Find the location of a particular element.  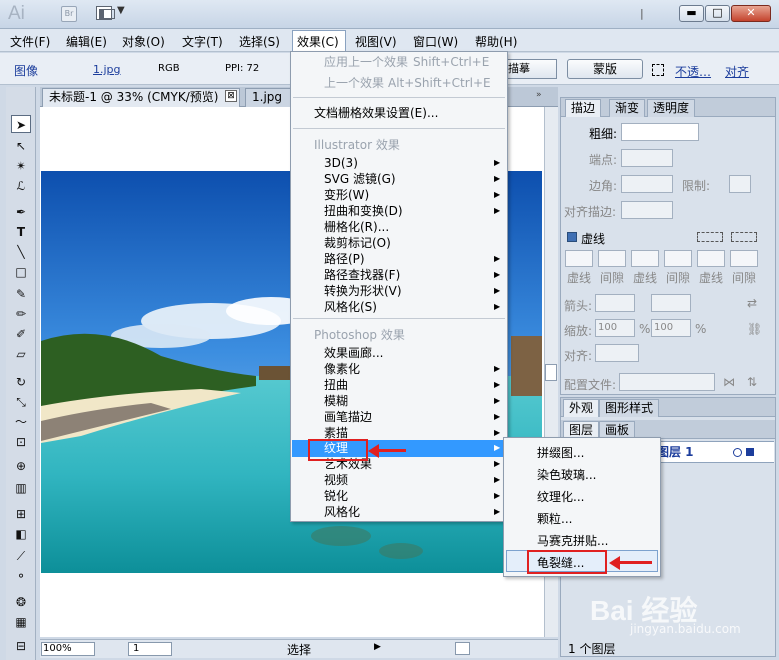

selection-square-icon is located at coordinates (750, 452).